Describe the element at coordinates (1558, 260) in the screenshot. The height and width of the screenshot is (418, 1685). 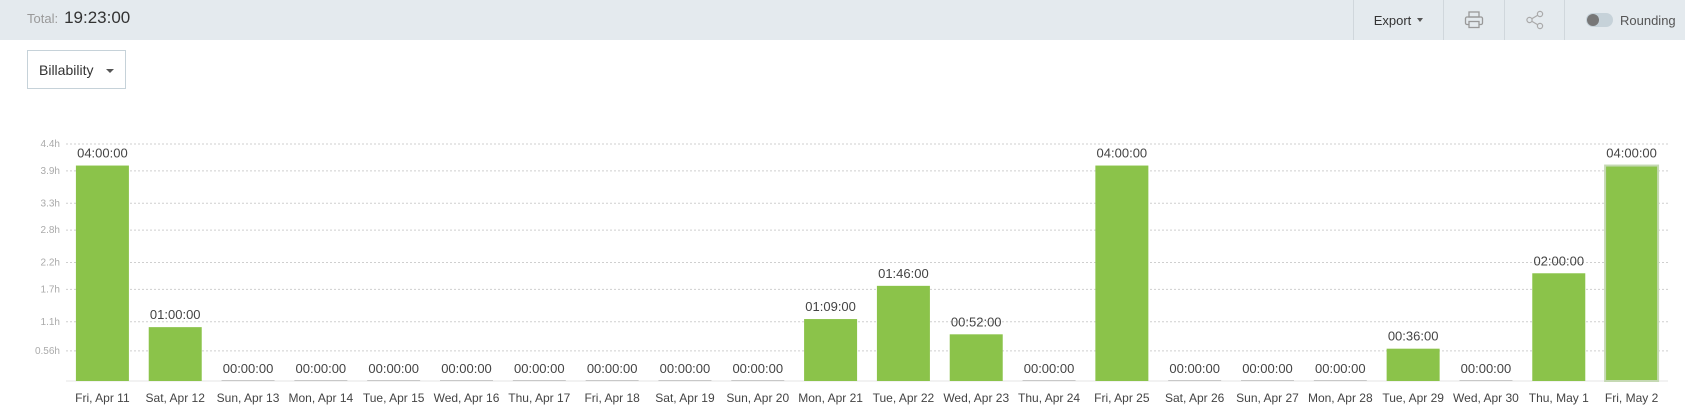
I see `data-label: 02:00:00` at that location.